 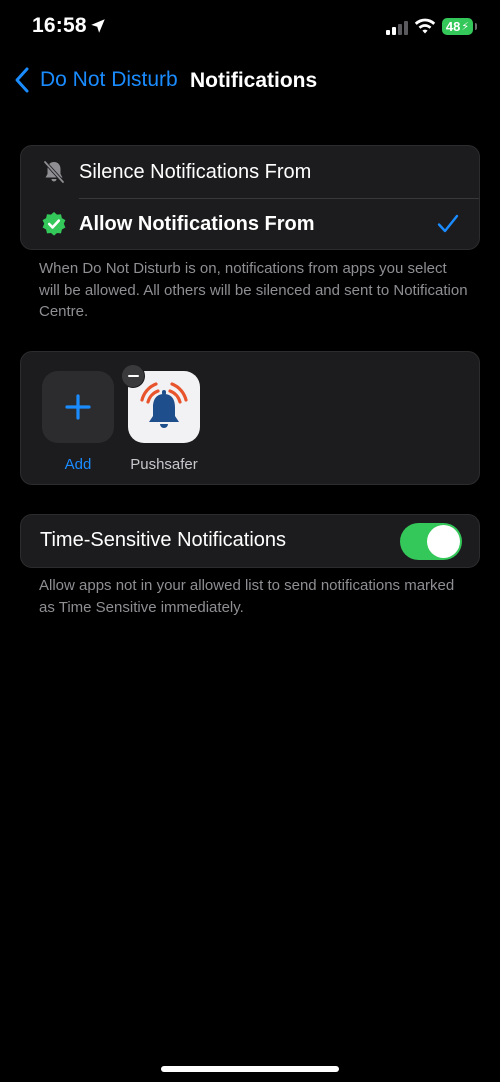 I want to click on silence-option-label: Silence Notifications From, so click(x=195, y=171).